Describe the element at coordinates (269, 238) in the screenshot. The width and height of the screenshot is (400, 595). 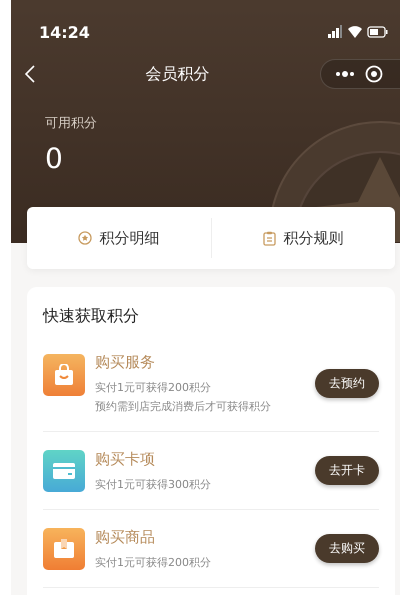
I see `clipboard-icon` at that location.